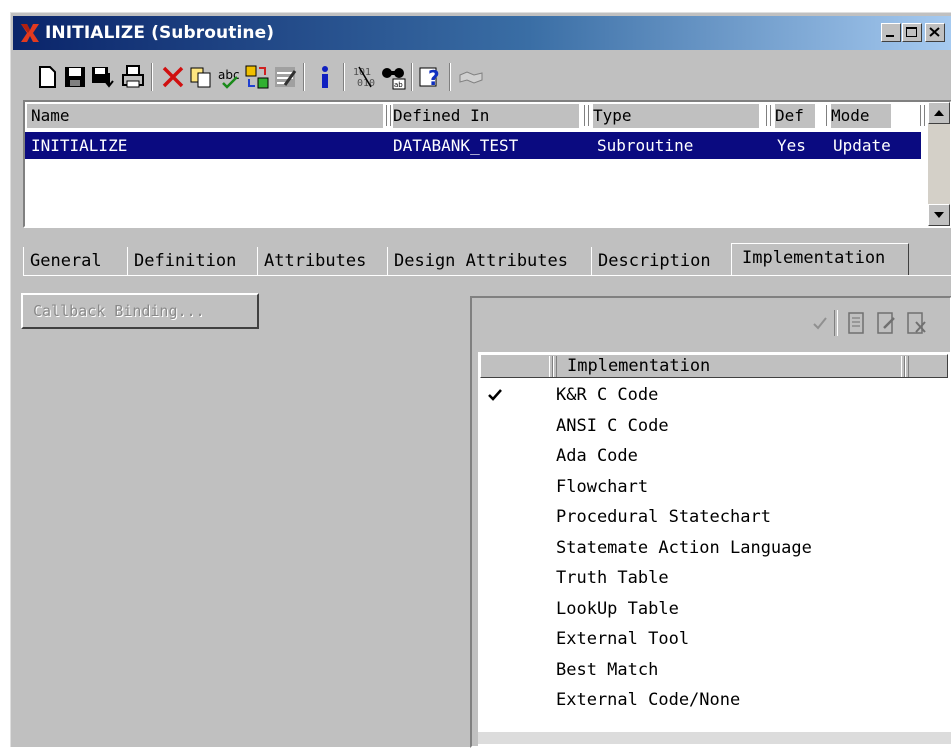  I want to click on list-item: Ada Code, so click(712, 456).